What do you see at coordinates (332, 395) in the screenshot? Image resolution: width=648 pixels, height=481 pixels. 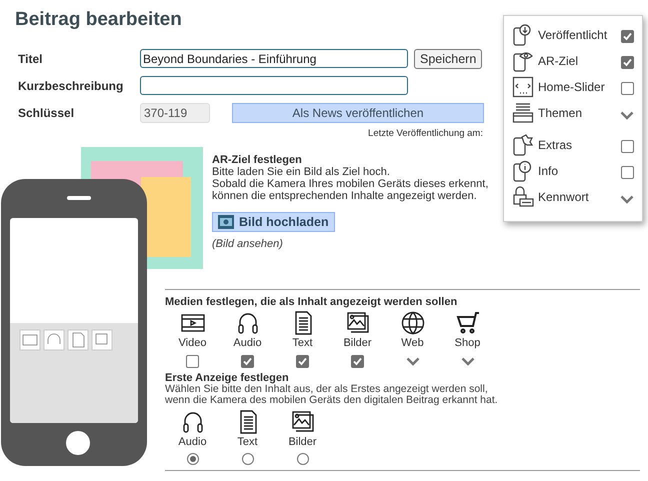 I see `description-text: Wählen Sie bitte den Inhalt aus, der als Erstes angezeigt werden soll, wenn die Kamera des mobilen Geräts den digitalen Beitrag erkannt hat.` at bounding box center [332, 395].